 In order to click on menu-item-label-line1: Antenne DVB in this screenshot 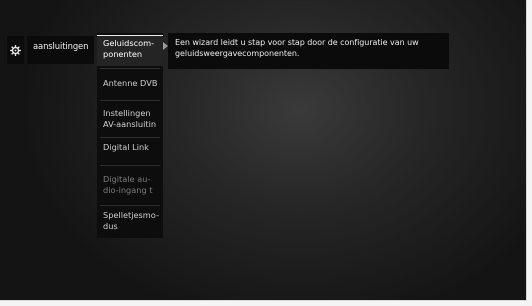, I will do `click(130, 83)`.